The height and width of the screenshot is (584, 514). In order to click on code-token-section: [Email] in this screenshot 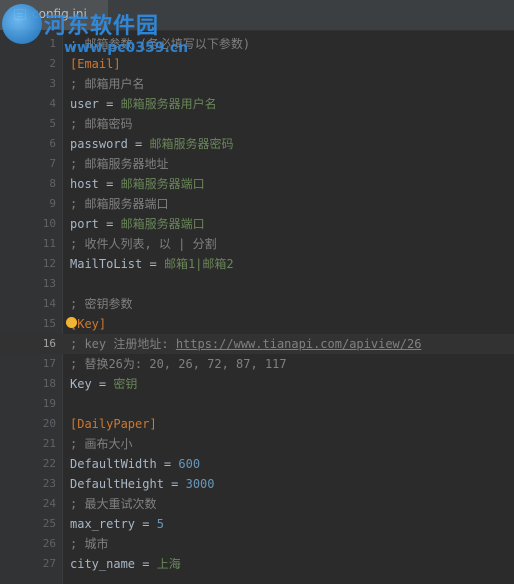, I will do `click(95, 64)`.